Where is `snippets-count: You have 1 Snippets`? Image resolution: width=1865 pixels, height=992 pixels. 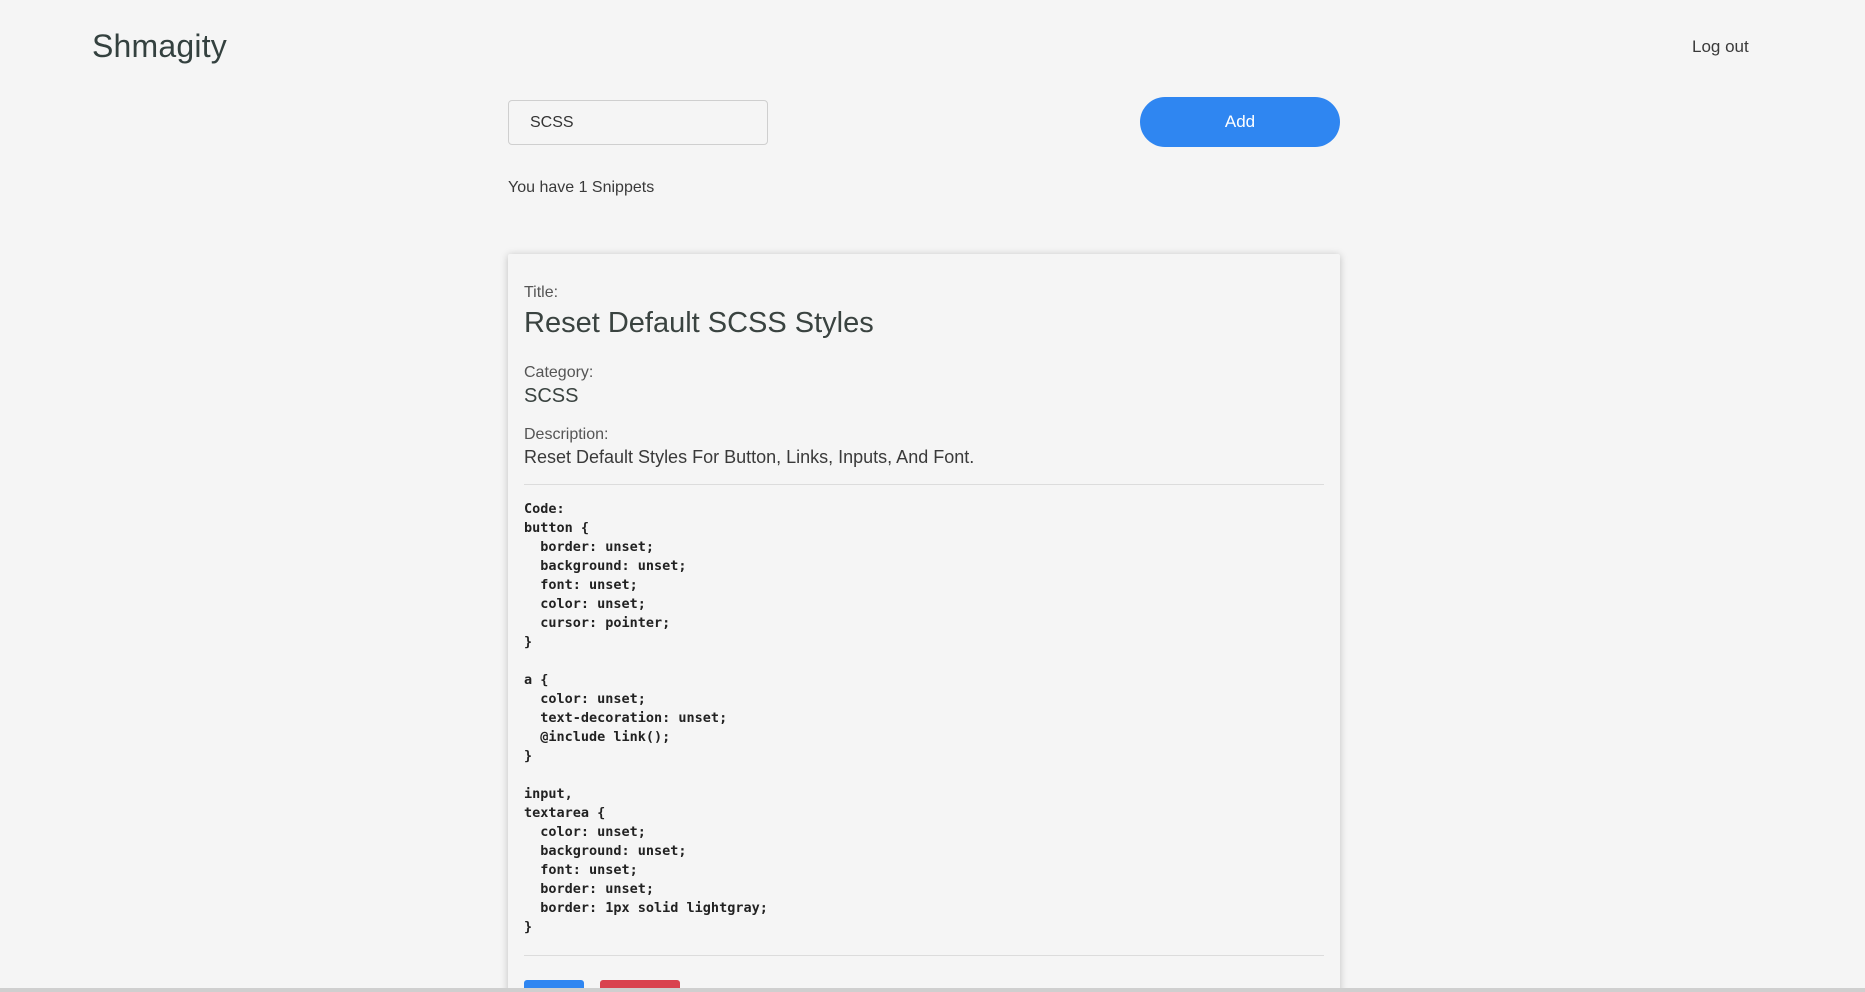 snippets-count: You have 1 Snippets is located at coordinates (581, 187).